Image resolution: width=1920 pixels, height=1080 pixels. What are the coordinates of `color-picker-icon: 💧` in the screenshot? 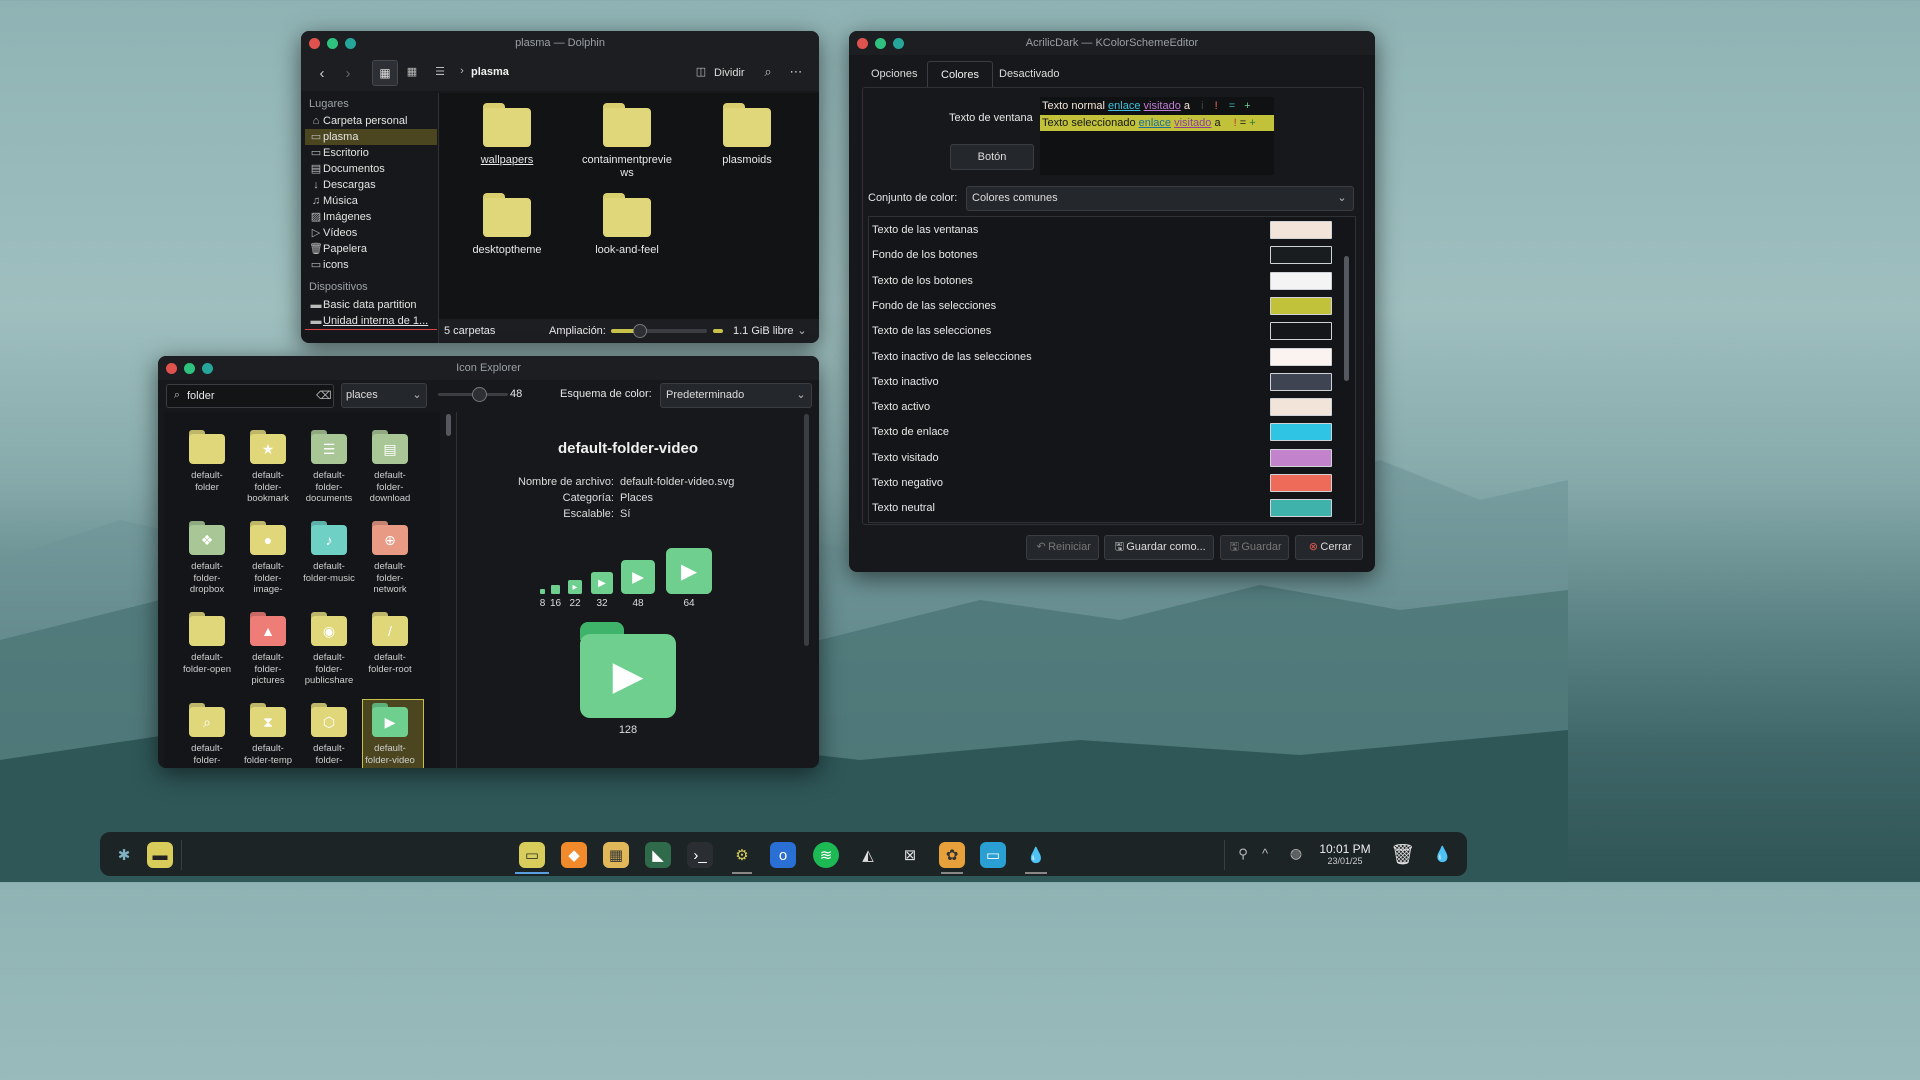 It's located at (1036, 855).